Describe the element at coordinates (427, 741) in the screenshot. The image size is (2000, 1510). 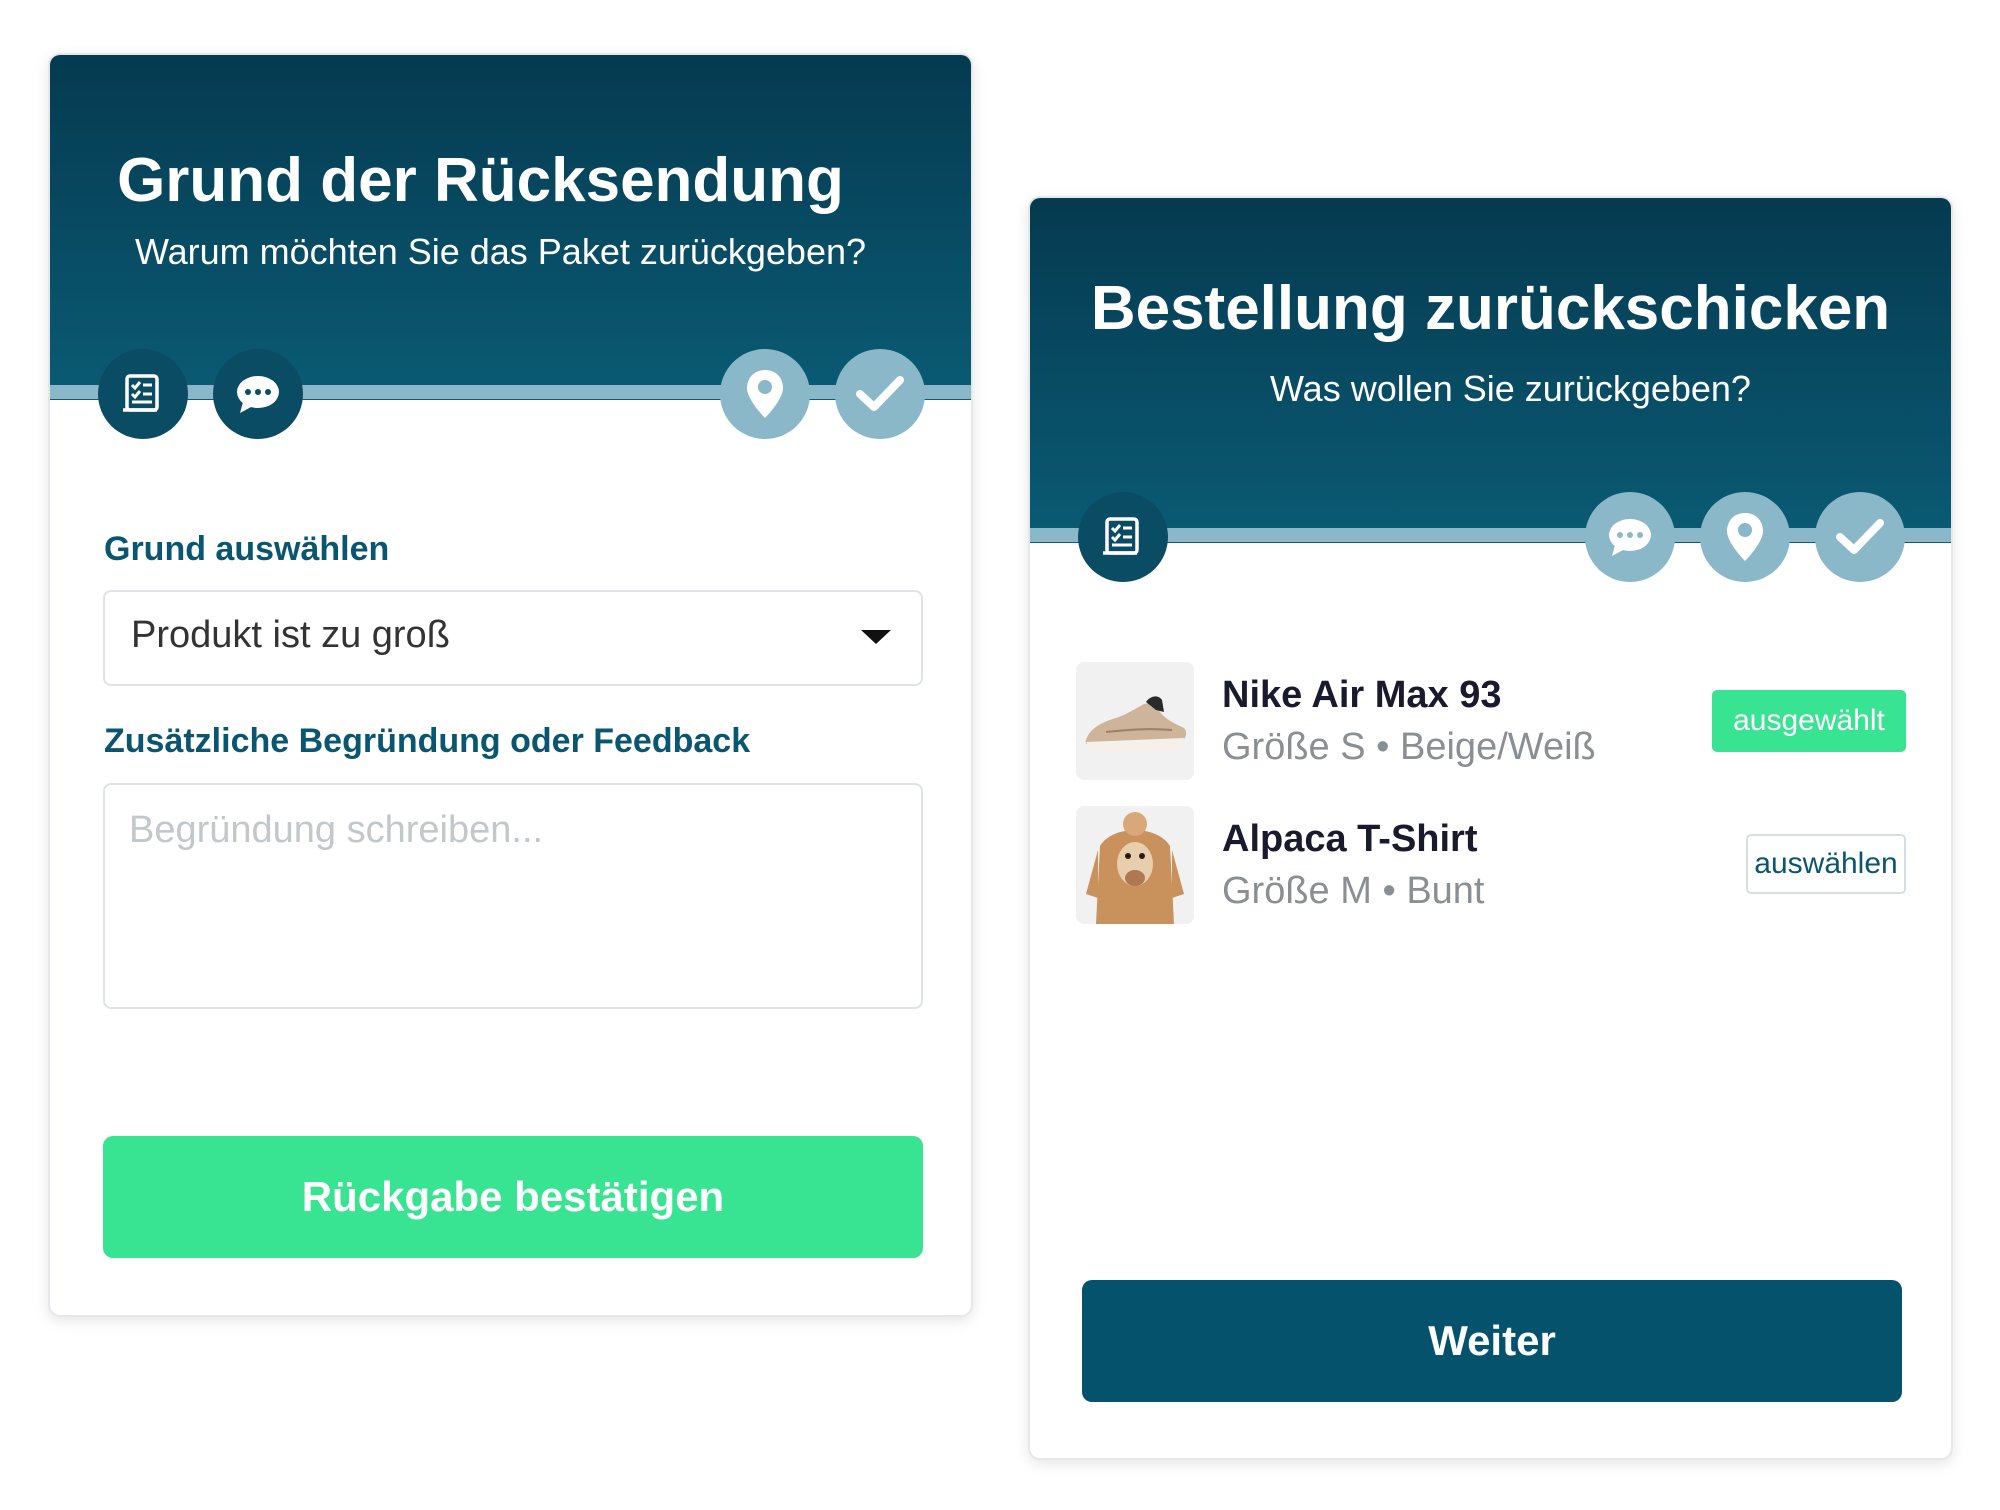
I see `feedback-label: Zusätzliche Begründung oder Feedback` at that location.